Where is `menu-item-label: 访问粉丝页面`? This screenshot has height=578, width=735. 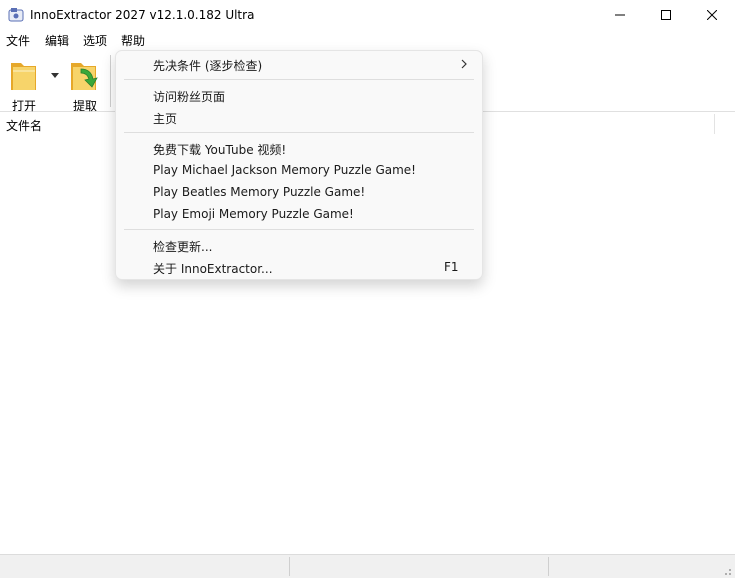
menu-item-label: 访问粉丝页面 is located at coordinates (189, 97).